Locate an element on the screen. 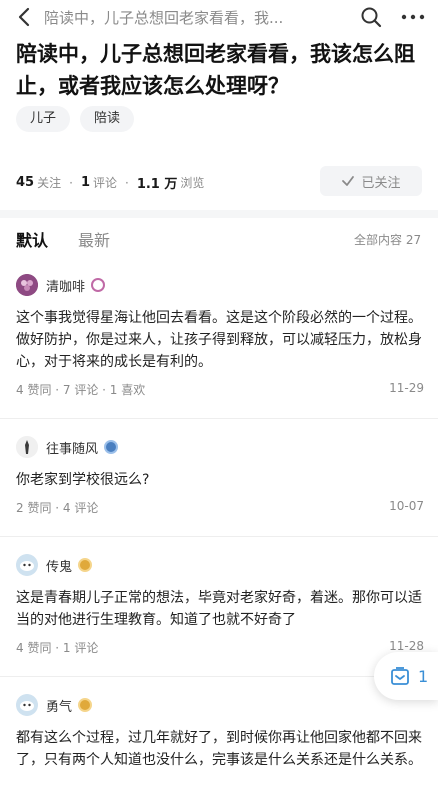  flower-avatar-icon is located at coordinates (27, 285).